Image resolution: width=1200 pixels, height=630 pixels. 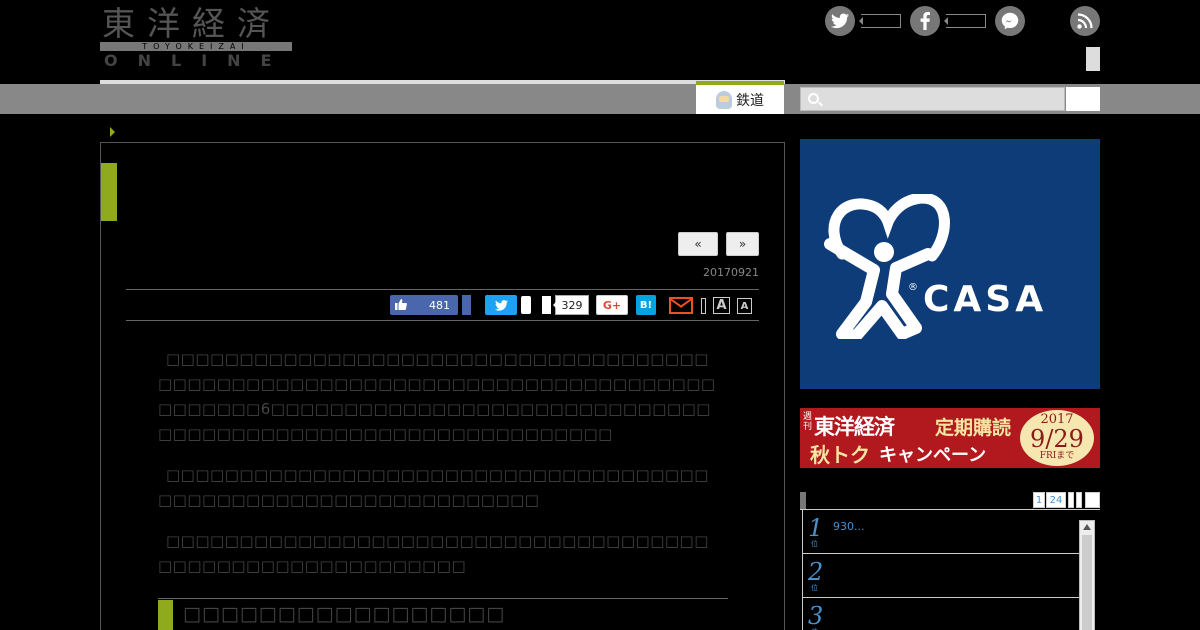 I want to click on ranking-list: 1位 930... 2位 3位, so click(x=949, y=570).